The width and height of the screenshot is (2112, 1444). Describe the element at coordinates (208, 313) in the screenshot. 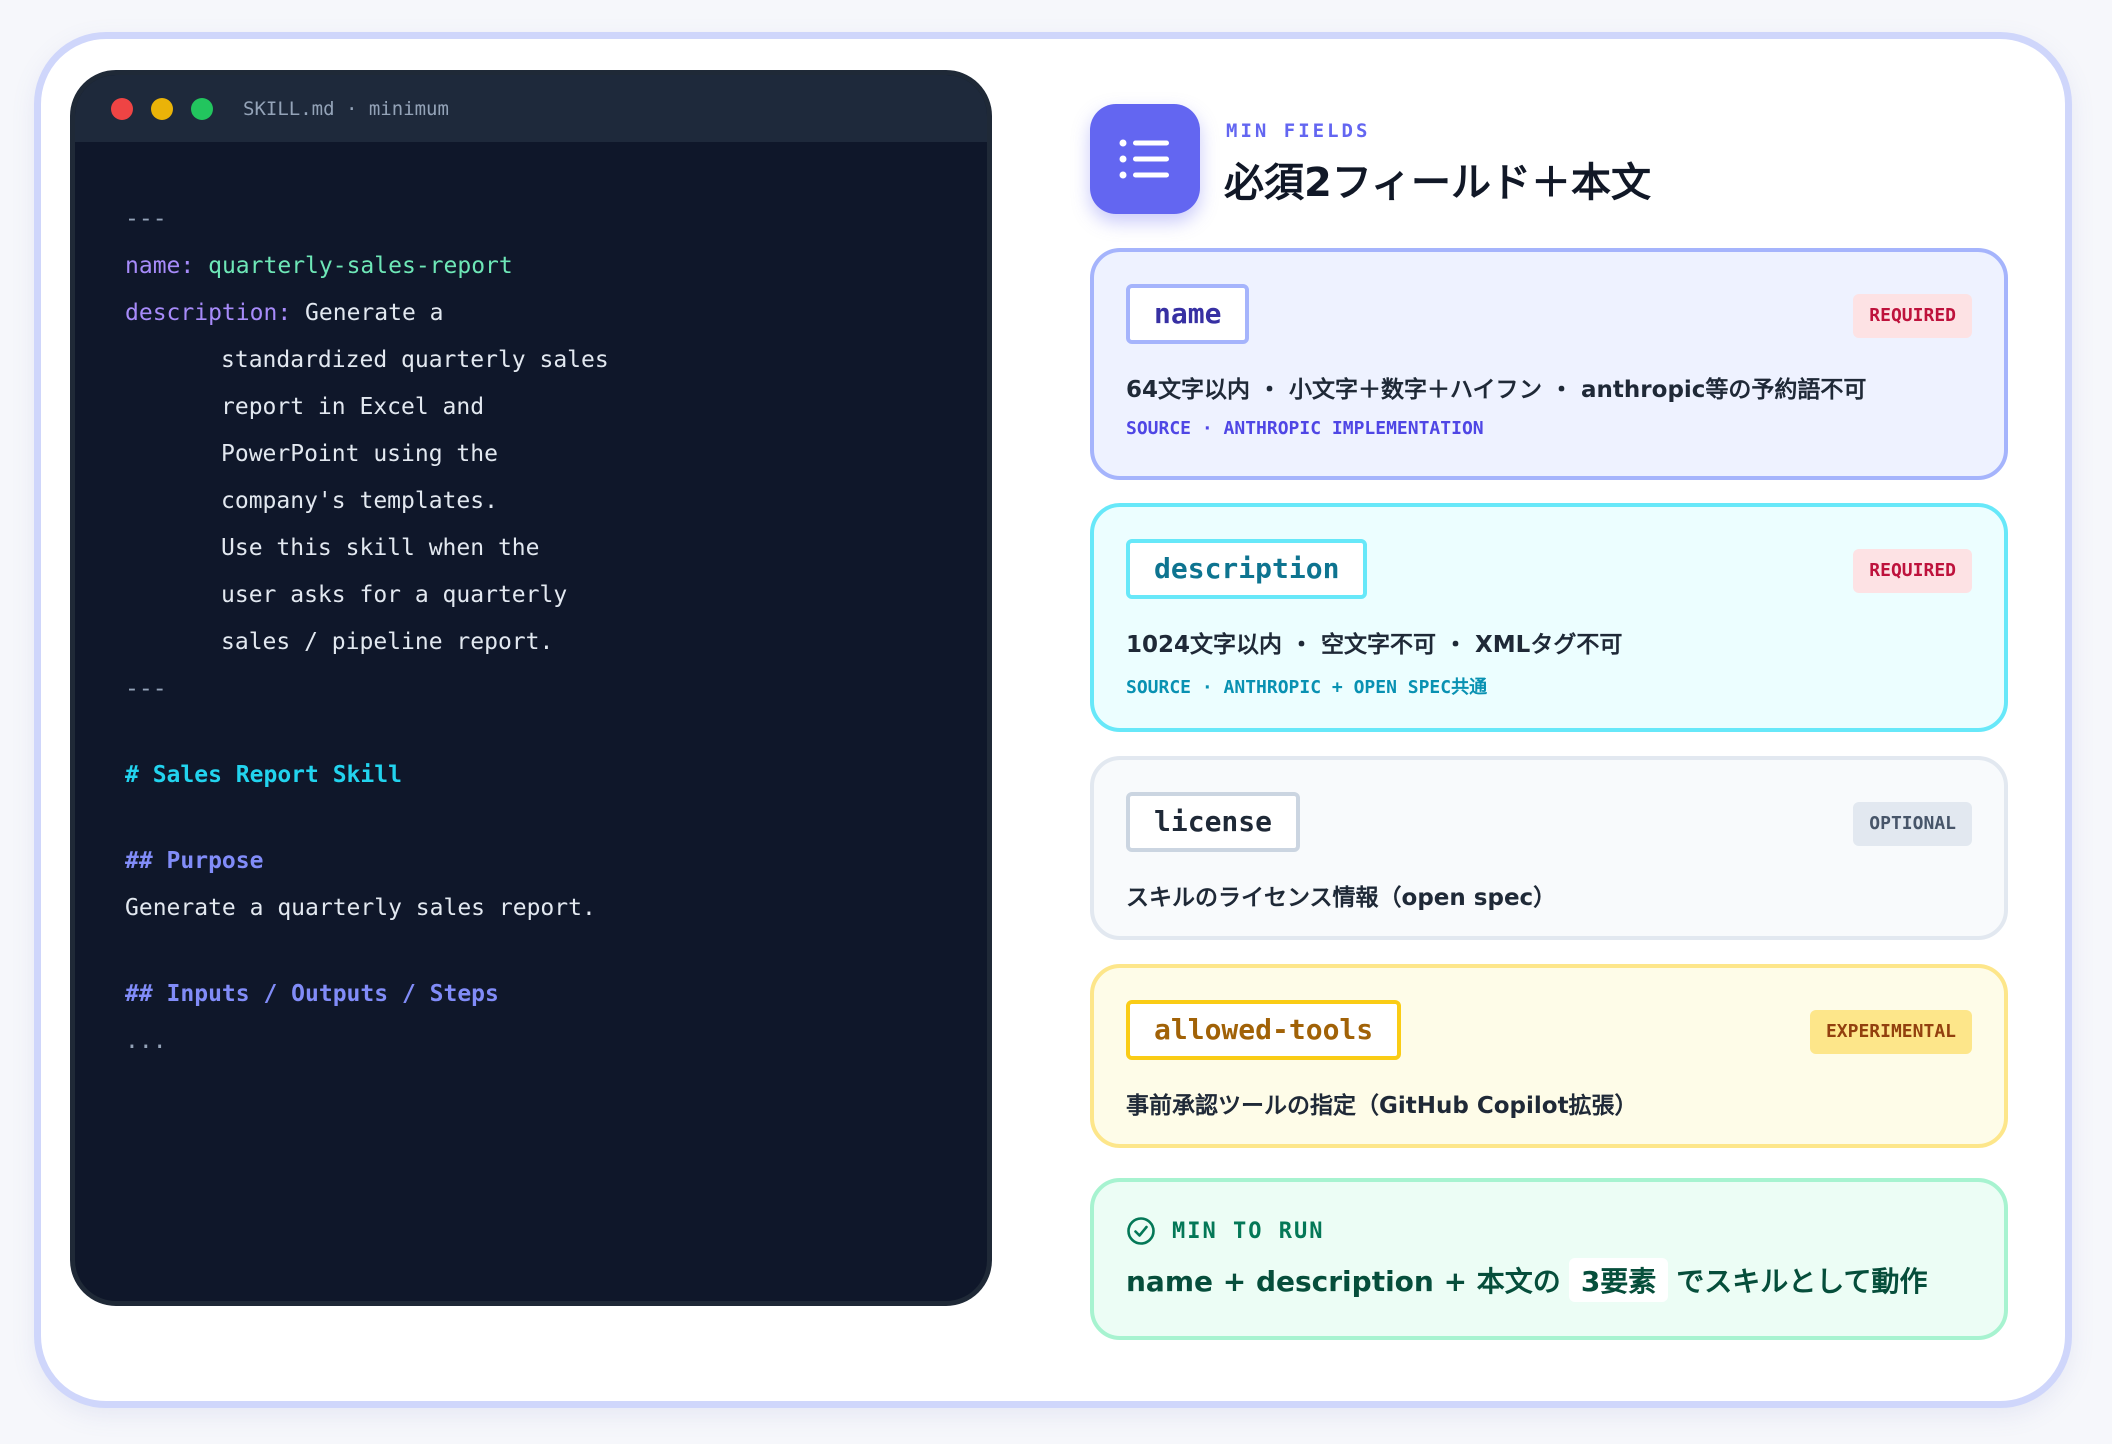

I see `yaml-key: description:` at that location.